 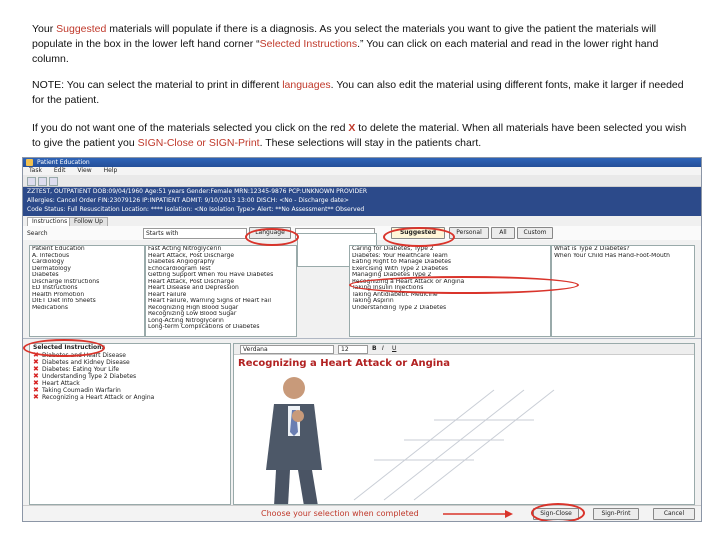 I want to click on selected-item: ✖ Diabetes and Kidney Disease, so click(x=130, y=363).